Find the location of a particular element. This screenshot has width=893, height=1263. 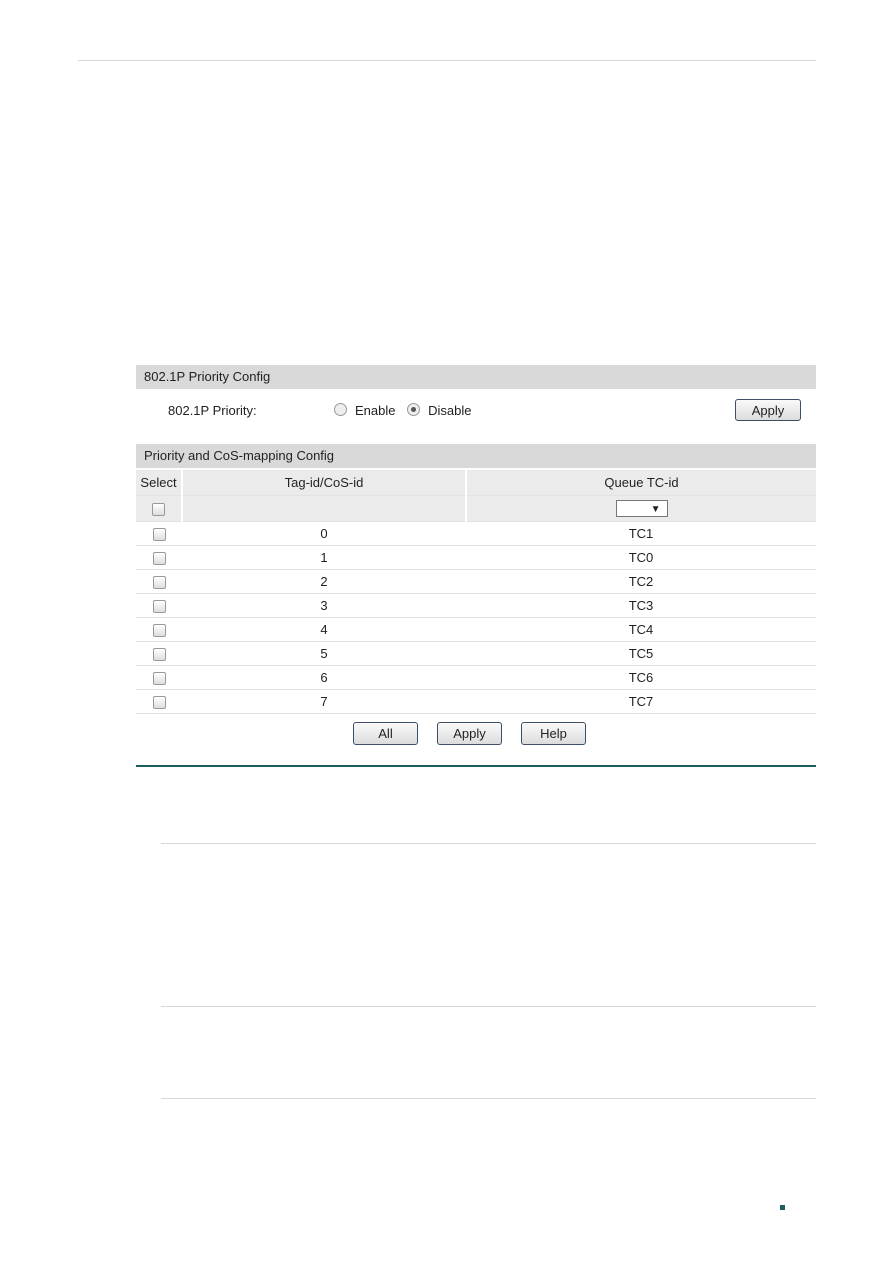

tag-cell: 7 is located at coordinates (324, 701).